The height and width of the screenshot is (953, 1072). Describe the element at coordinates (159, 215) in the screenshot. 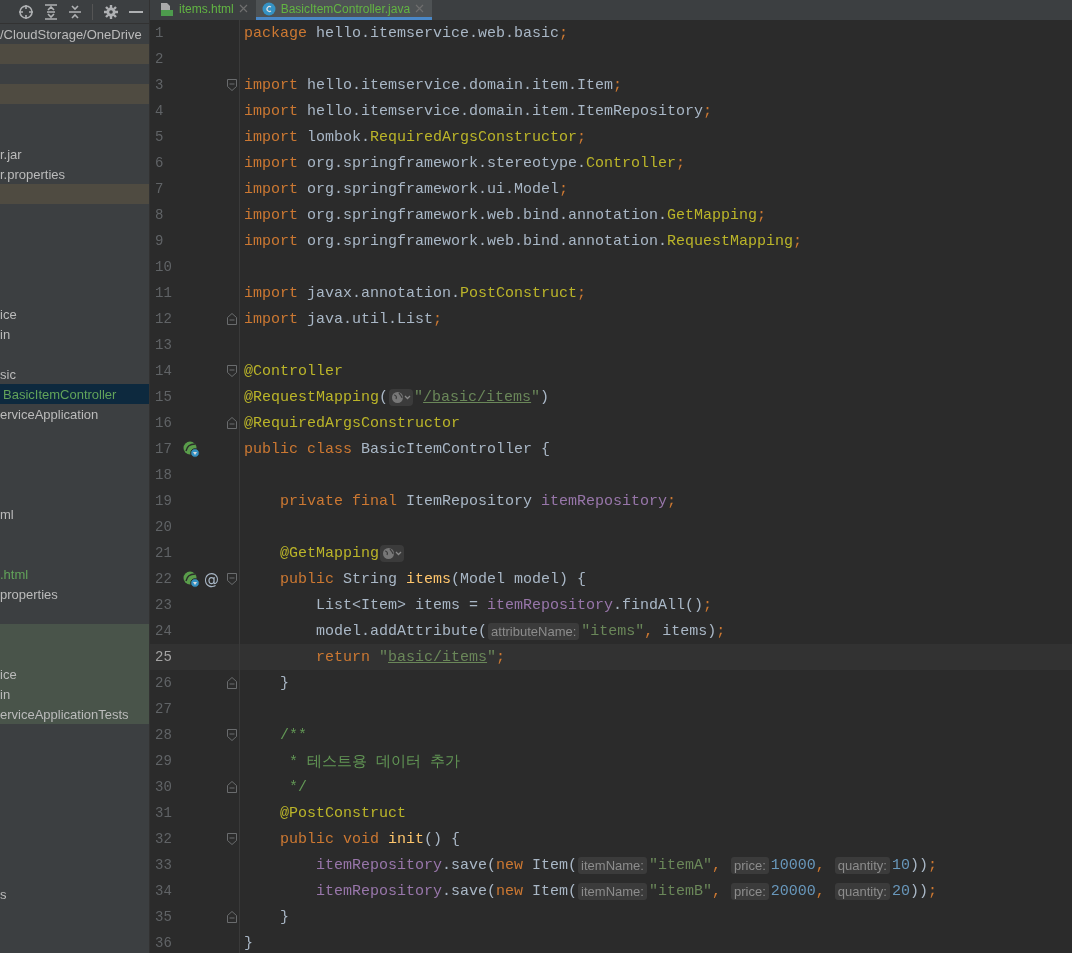

I see `line-number: 8` at that location.